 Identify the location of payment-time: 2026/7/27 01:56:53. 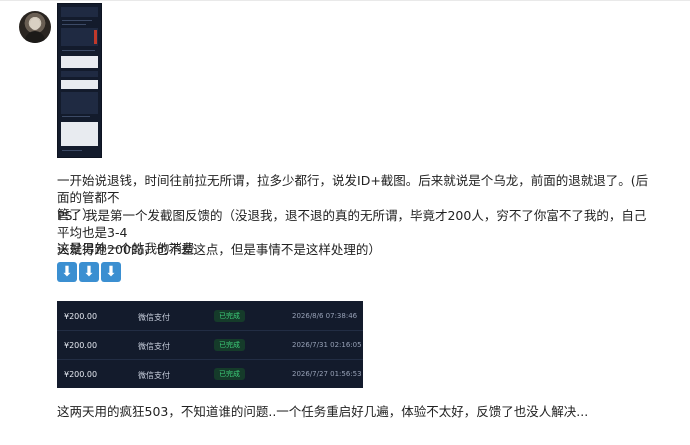
(327, 374).